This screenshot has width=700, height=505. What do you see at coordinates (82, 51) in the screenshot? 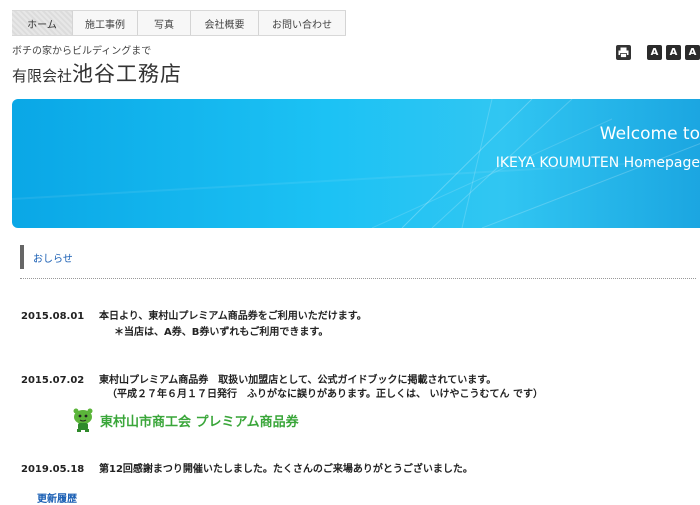
I see `site-tagline: ボチの家からビルディングまで` at bounding box center [82, 51].